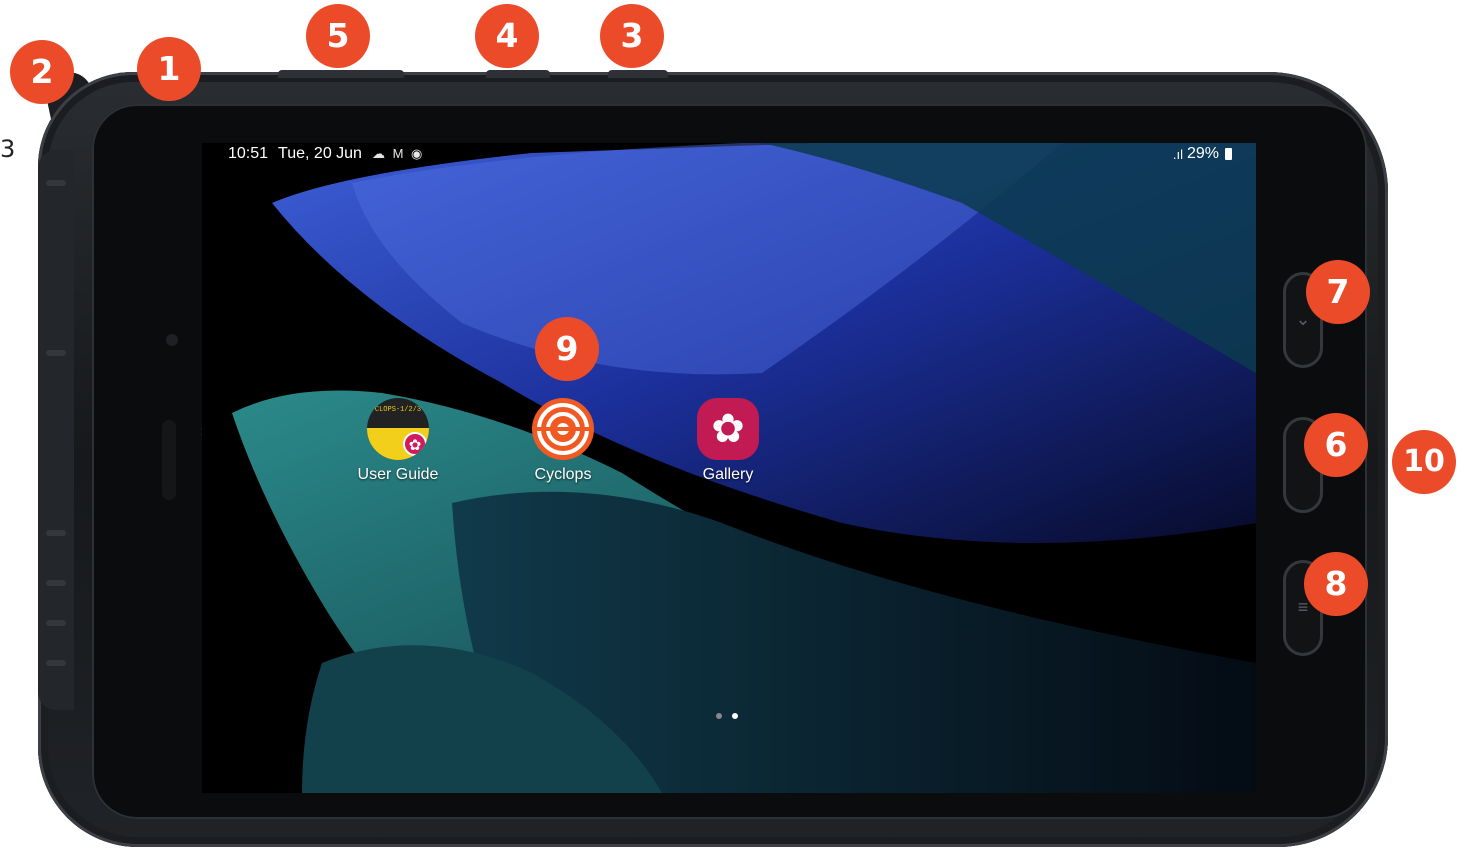  What do you see at coordinates (735, 716) in the screenshot?
I see `page-dot-active` at bounding box center [735, 716].